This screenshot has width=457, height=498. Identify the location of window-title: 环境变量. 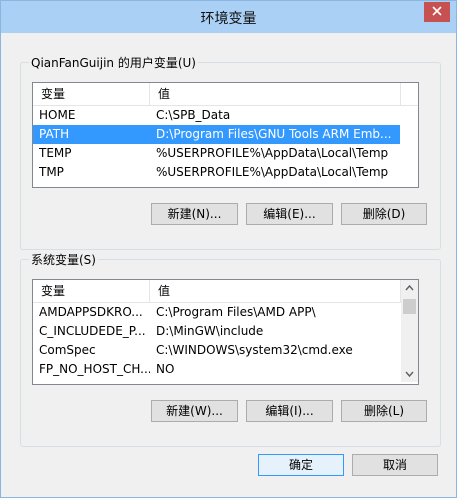
(228, 19).